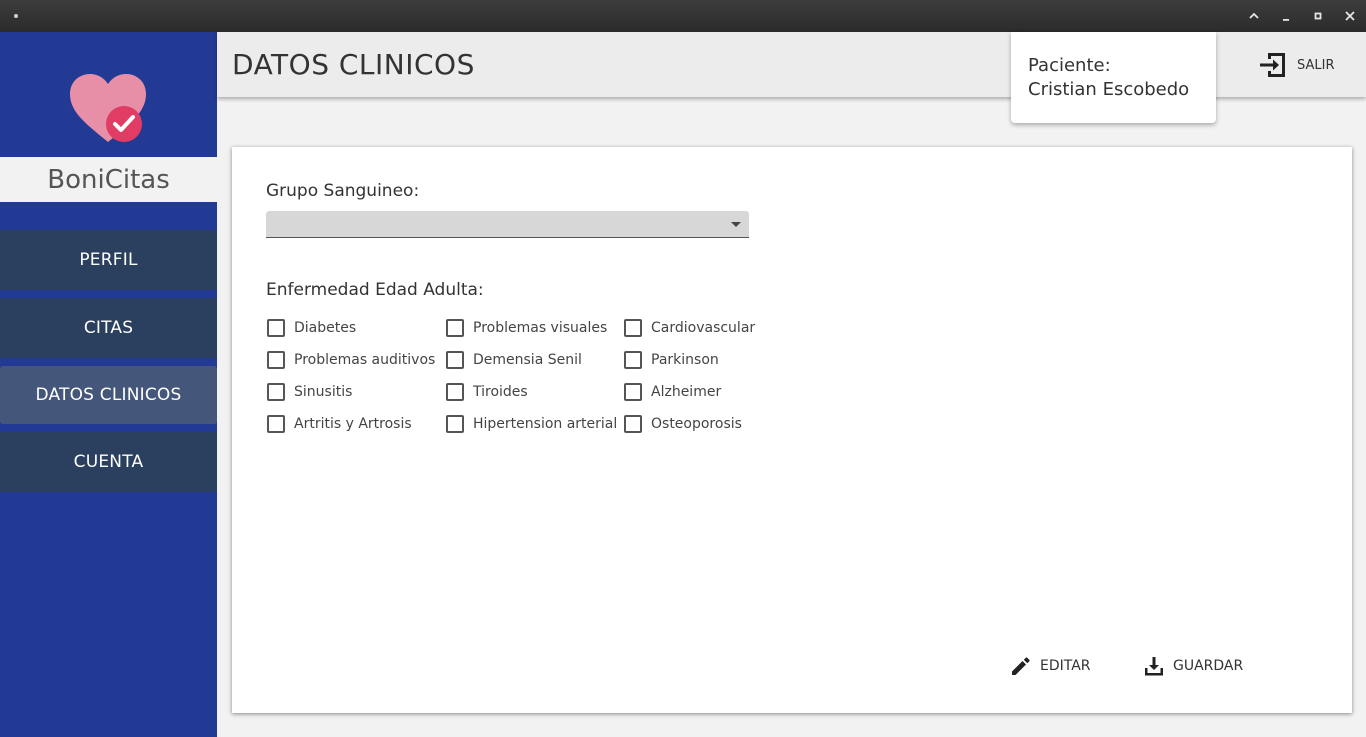 The width and height of the screenshot is (1366, 737). I want to click on checkbox-problemas-auditivos: Problemas auditivos, so click(351, 360).